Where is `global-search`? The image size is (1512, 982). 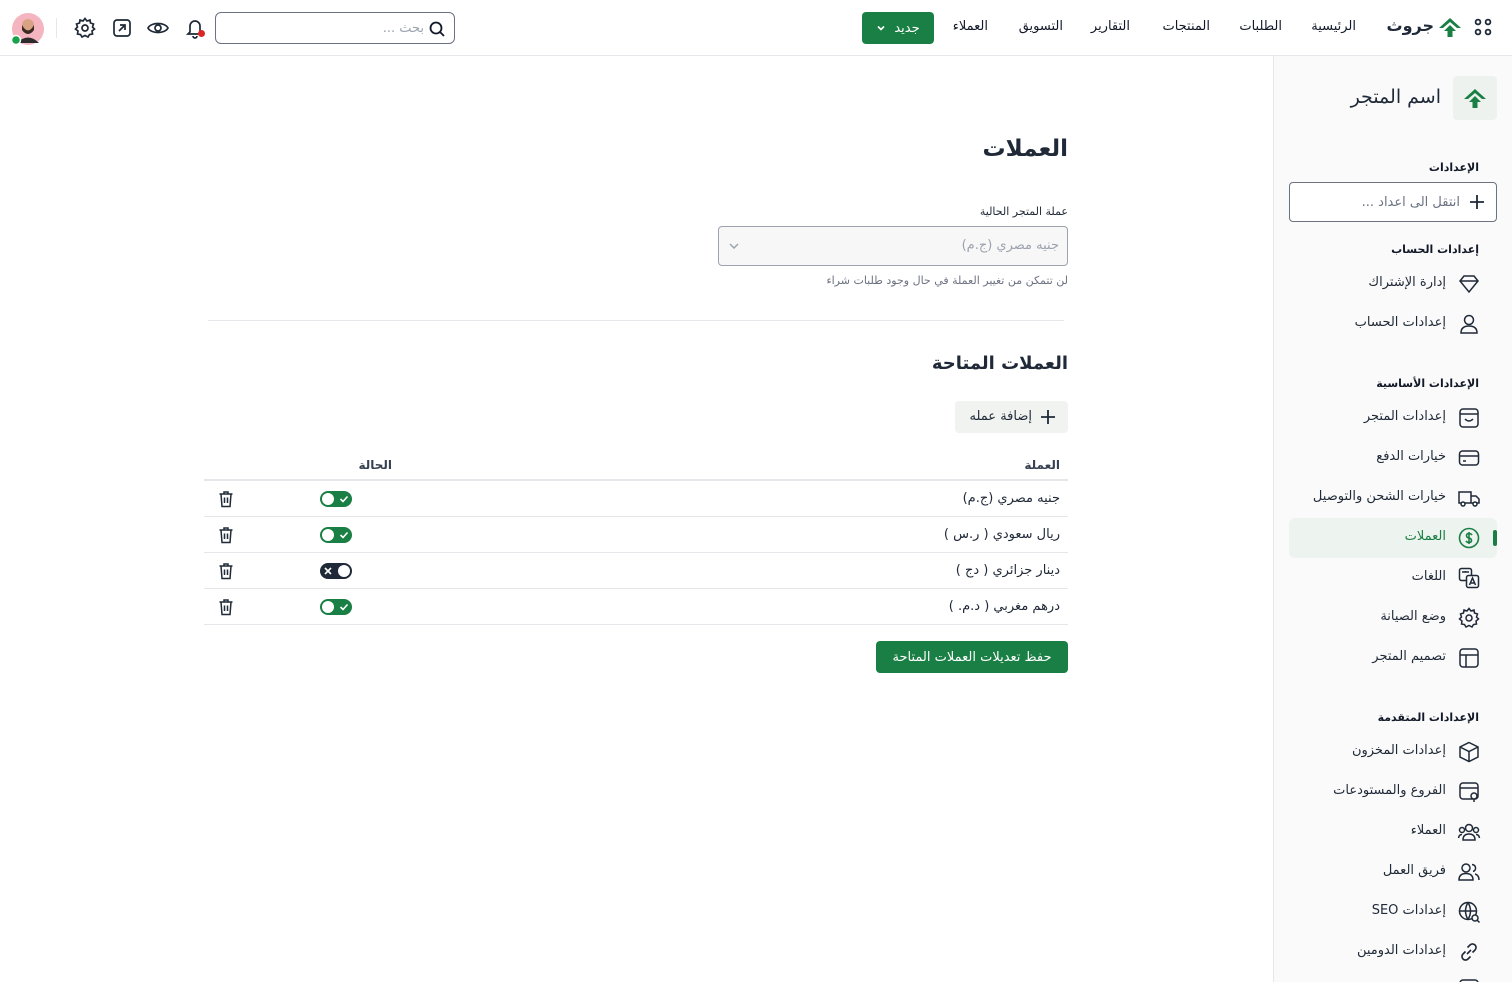
global-search is located at coordinates (335, 28).